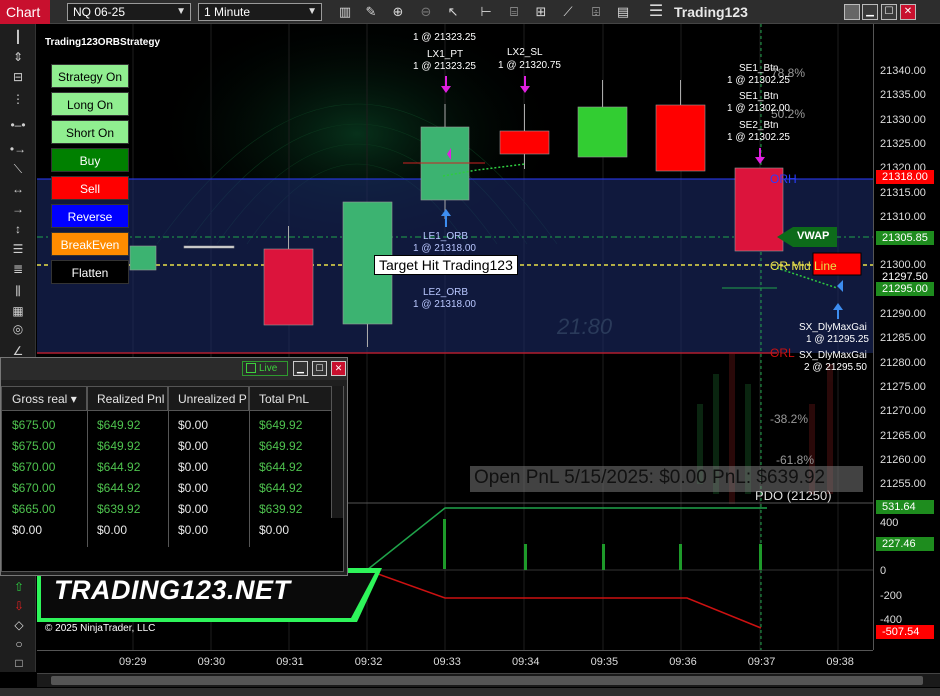 The image size is (940, 696). Describe the element at coordinates (470, 692) in the screenshot. I see `status-strip` at that location.